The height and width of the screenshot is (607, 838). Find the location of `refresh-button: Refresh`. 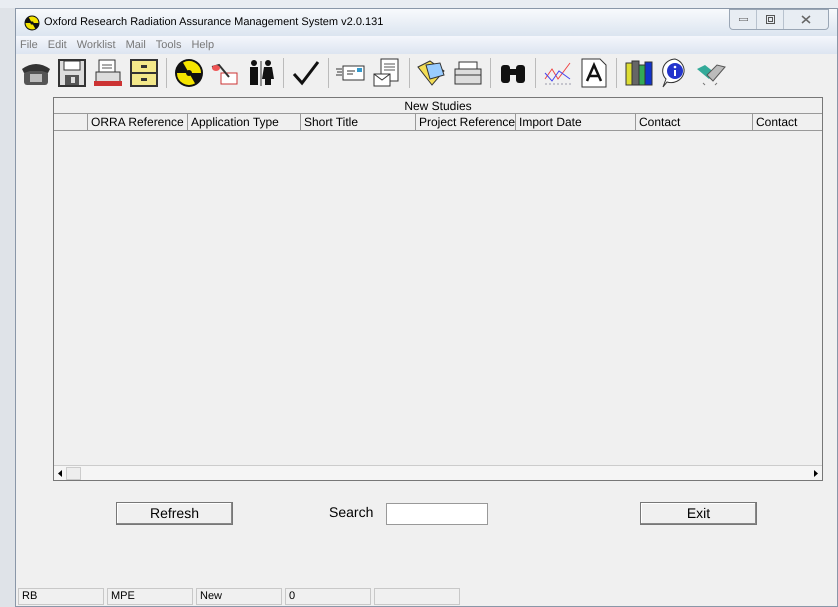

refresh-button: Refresh is located at coordinates (174, 513).